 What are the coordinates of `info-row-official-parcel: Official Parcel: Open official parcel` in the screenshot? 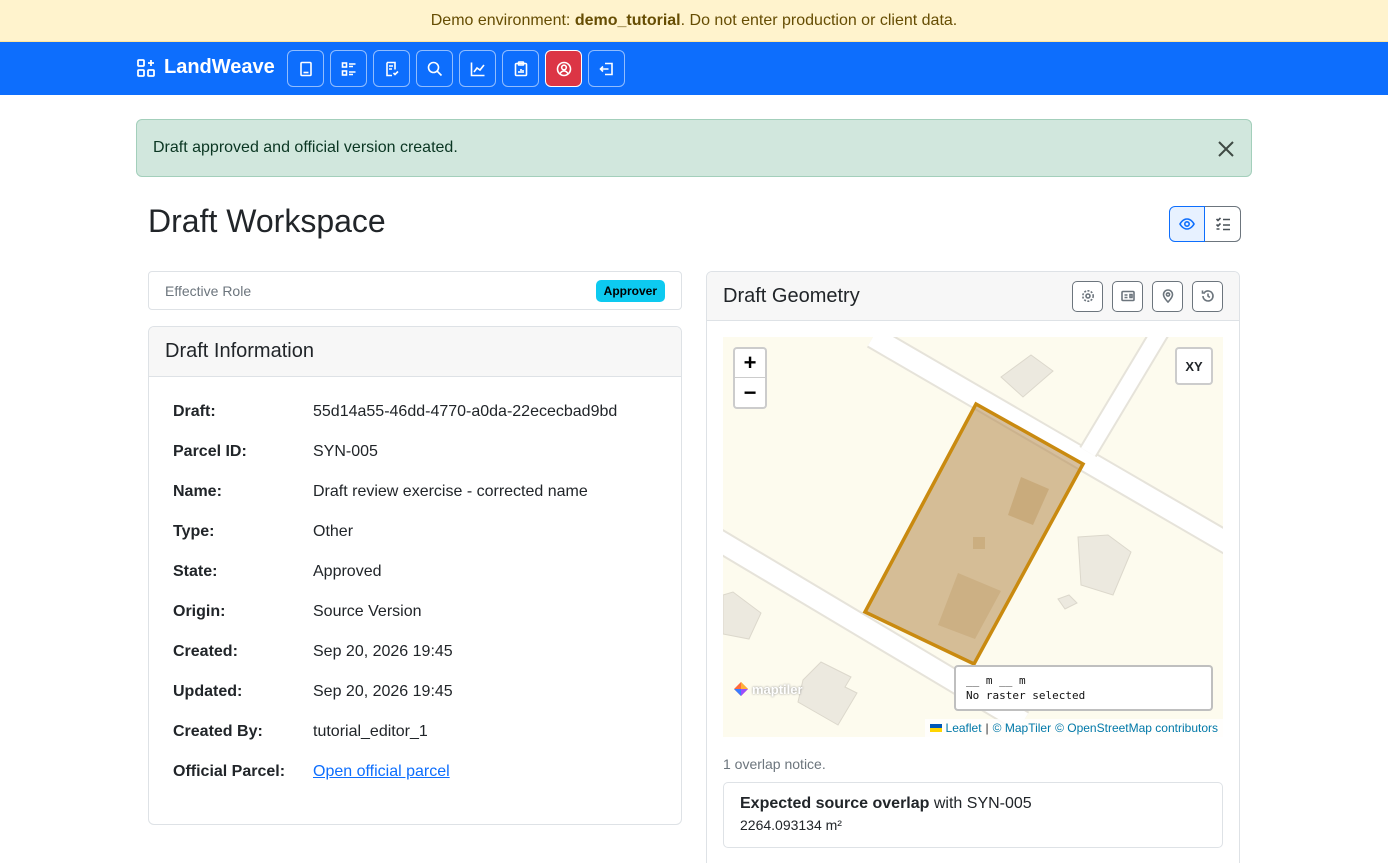 It's located at (415, 783).